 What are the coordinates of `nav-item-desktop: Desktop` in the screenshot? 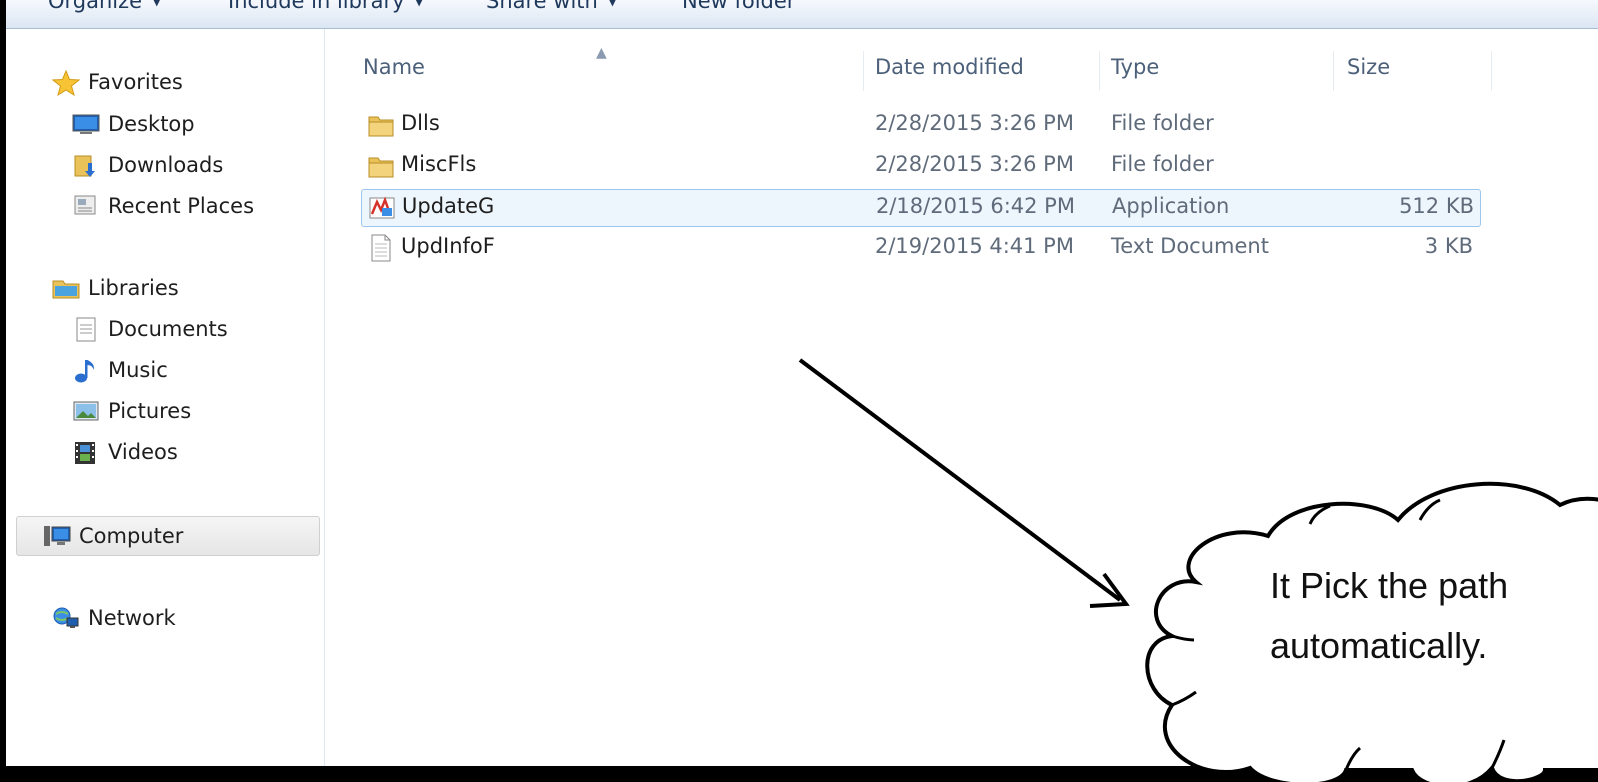 It's located at (133, 124).